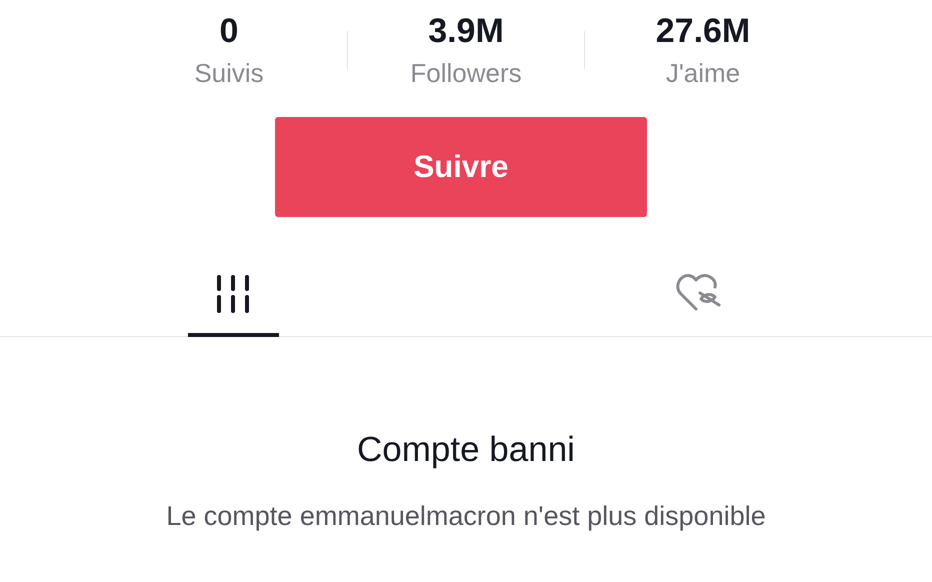 This screenshot has height=582, width=932. I want to click on grid-icon, so click(233, 294).